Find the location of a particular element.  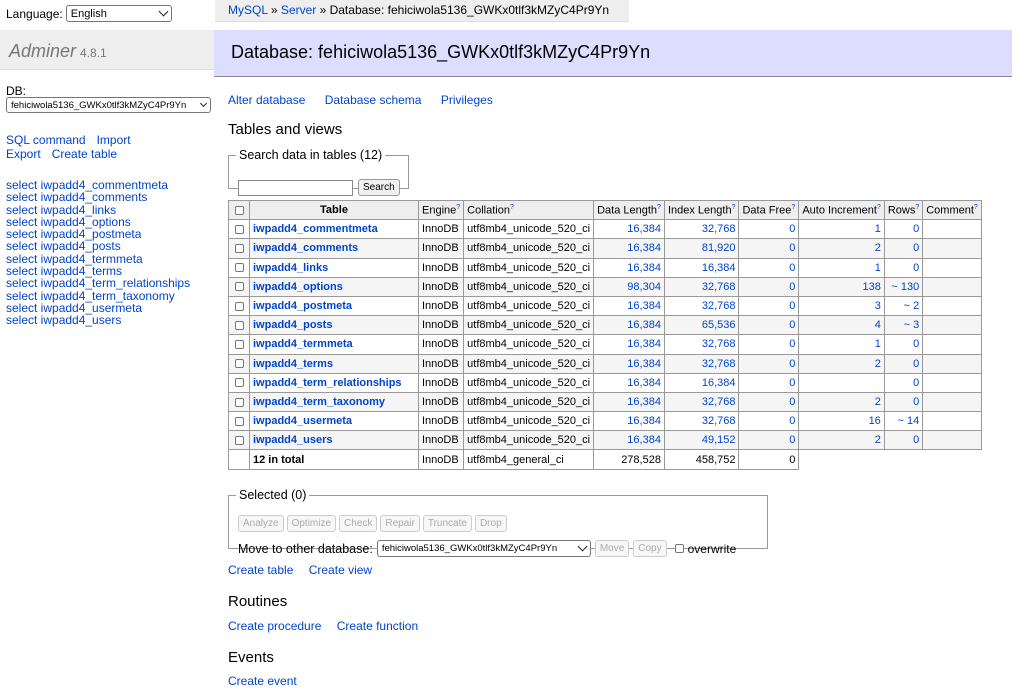

copy-button: Copy is located at coordinates (650, 548).